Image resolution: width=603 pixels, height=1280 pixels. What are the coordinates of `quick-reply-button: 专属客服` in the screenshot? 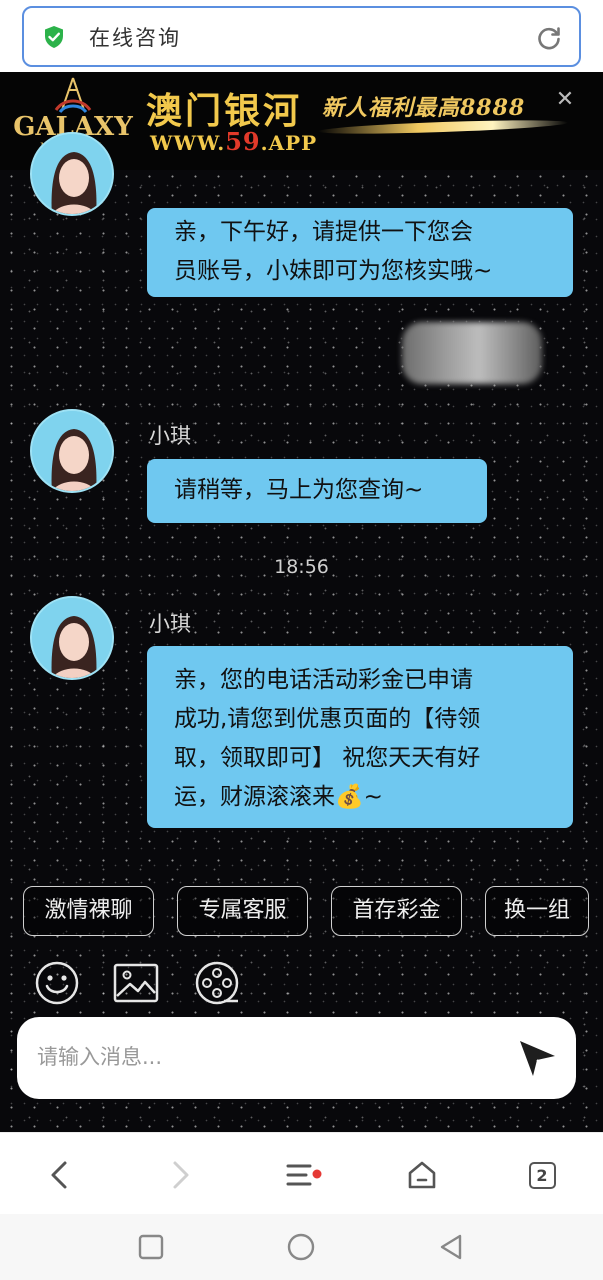 It's located at (242, 911).